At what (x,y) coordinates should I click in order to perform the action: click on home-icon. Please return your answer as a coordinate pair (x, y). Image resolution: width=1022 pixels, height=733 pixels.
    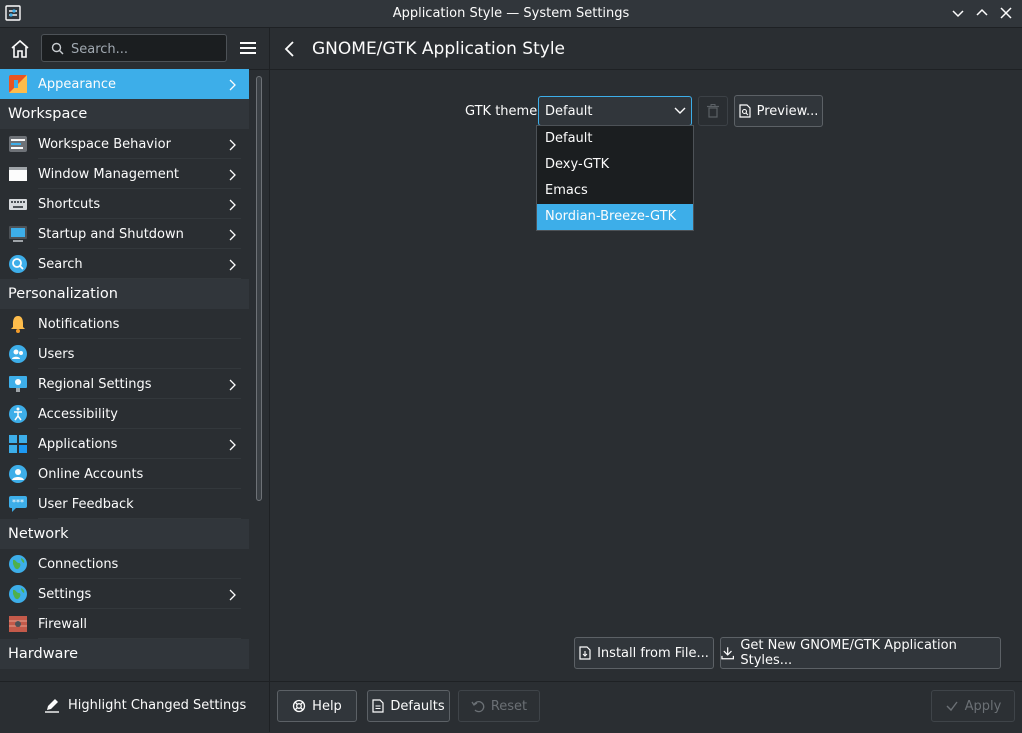
    Looking at the image, I should click on (20, 49).